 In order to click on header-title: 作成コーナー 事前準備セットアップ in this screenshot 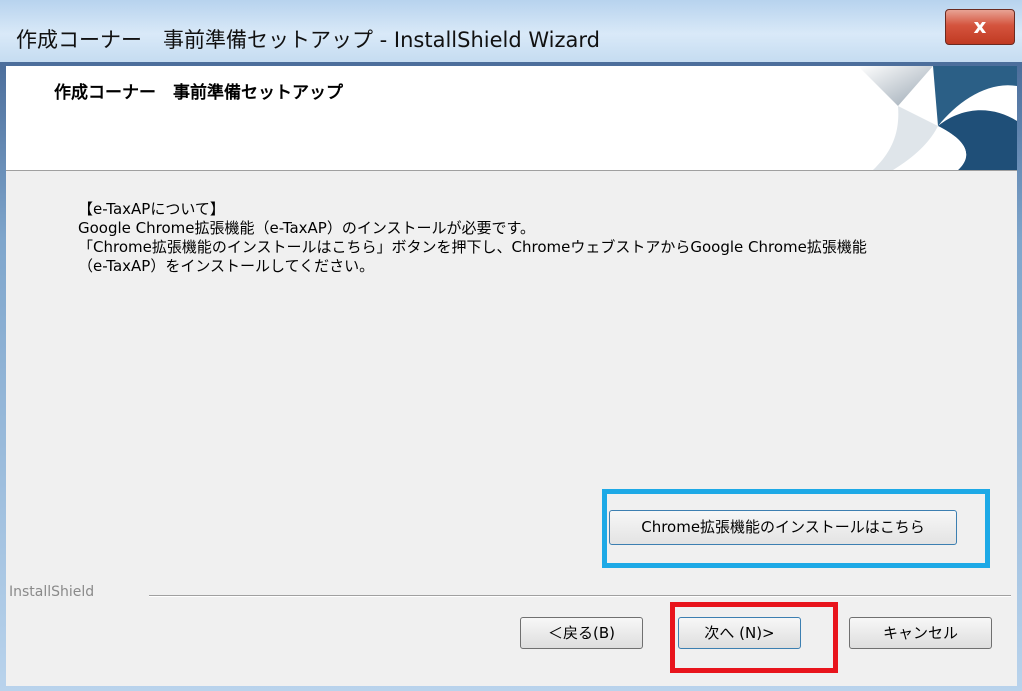, I will do `click(198, 93)`.